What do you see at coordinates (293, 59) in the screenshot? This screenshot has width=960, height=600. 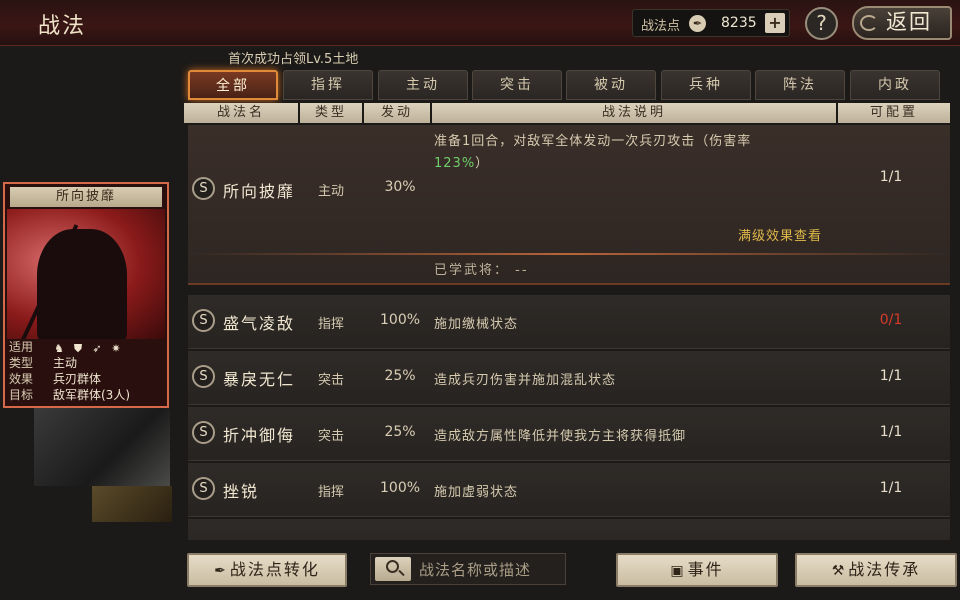 I see `achievement-subtitle: 首次成功占领Lv.5土地` at bounding box center [293, 59].